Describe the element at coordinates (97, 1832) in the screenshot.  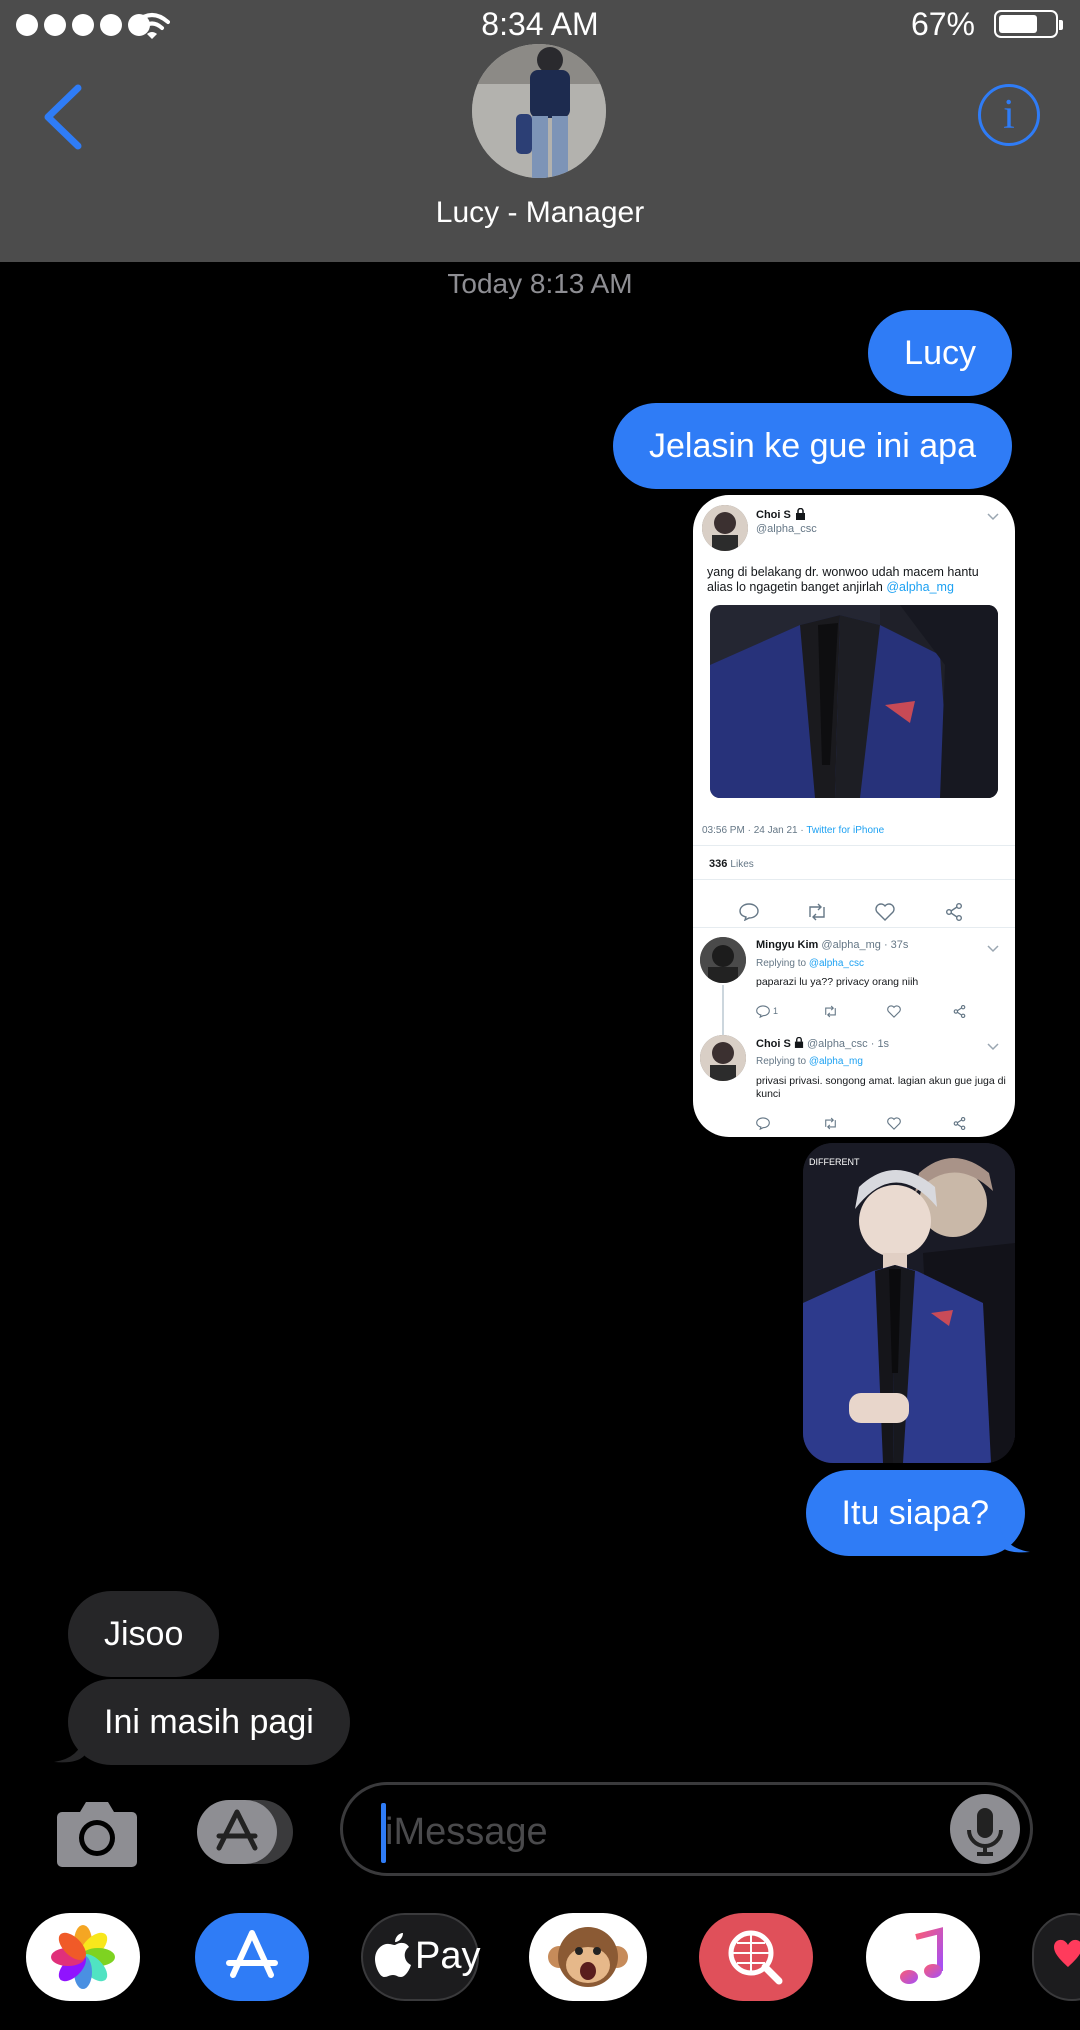
I see `camera-icon` at that location.